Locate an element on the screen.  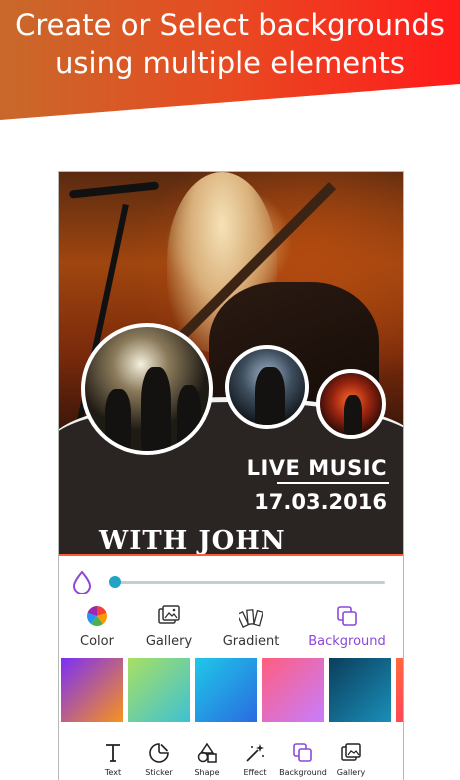
tool-effect-label: Effect is located at coordinates (255, 772).